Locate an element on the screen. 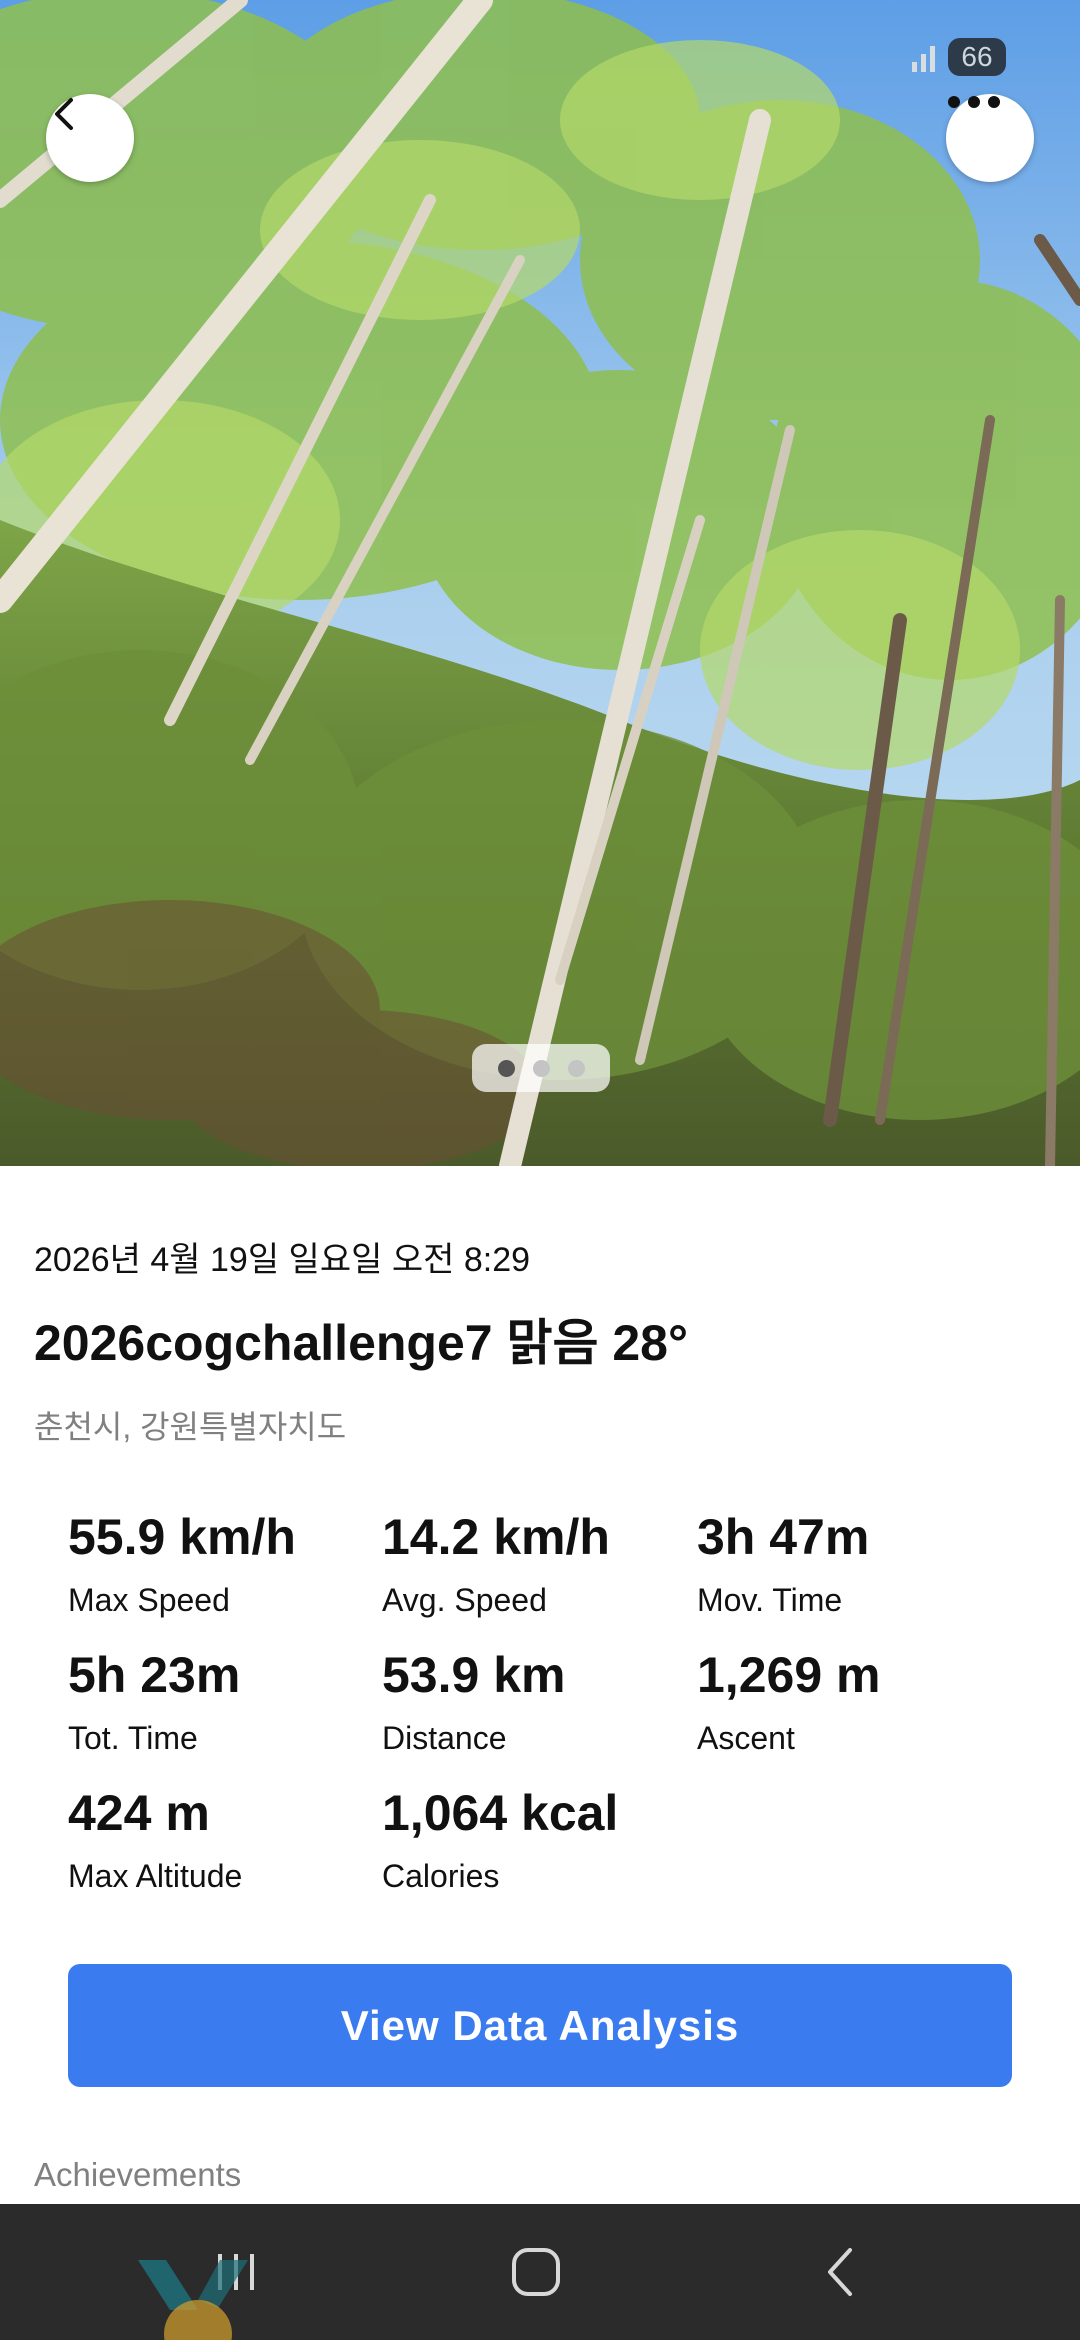  stat-ascent: 1,269 m Ascent is located at coordinates (852, 1703).